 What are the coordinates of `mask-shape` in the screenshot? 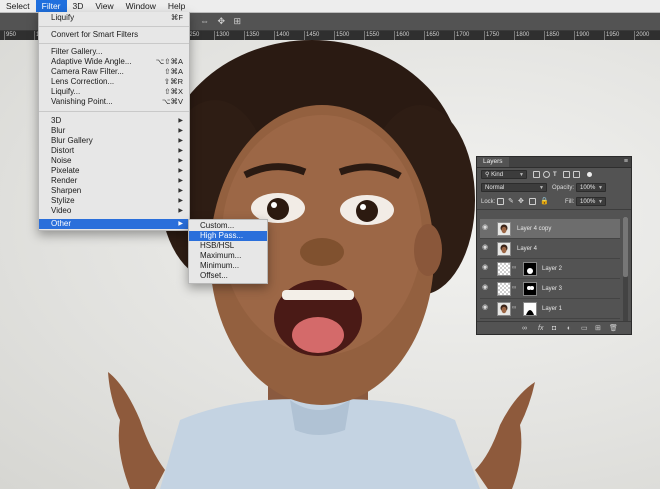 It's located at (530, 288).